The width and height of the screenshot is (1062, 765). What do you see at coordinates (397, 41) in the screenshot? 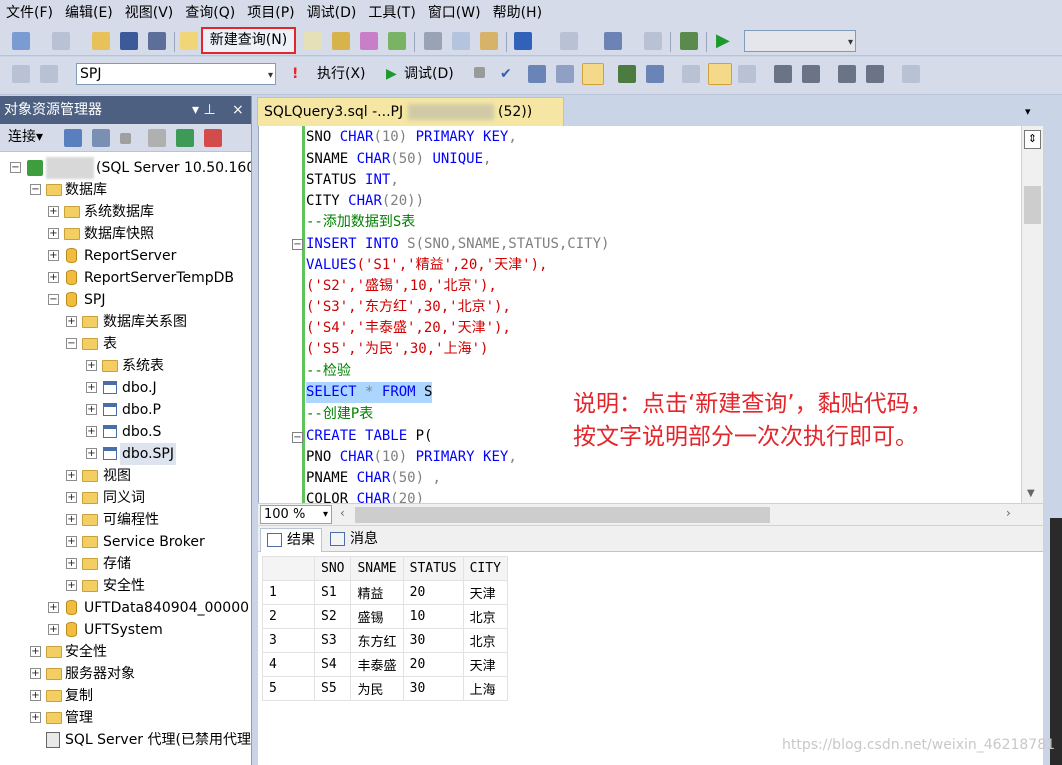
I see `xmla-query-icon` at bounding box center [397, 41].